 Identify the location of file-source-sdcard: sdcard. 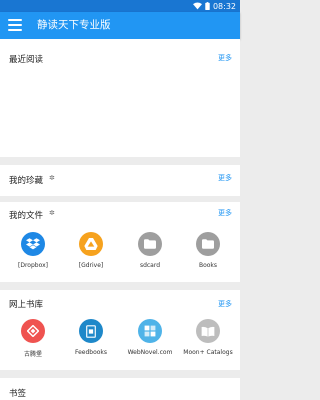
(150, 250).